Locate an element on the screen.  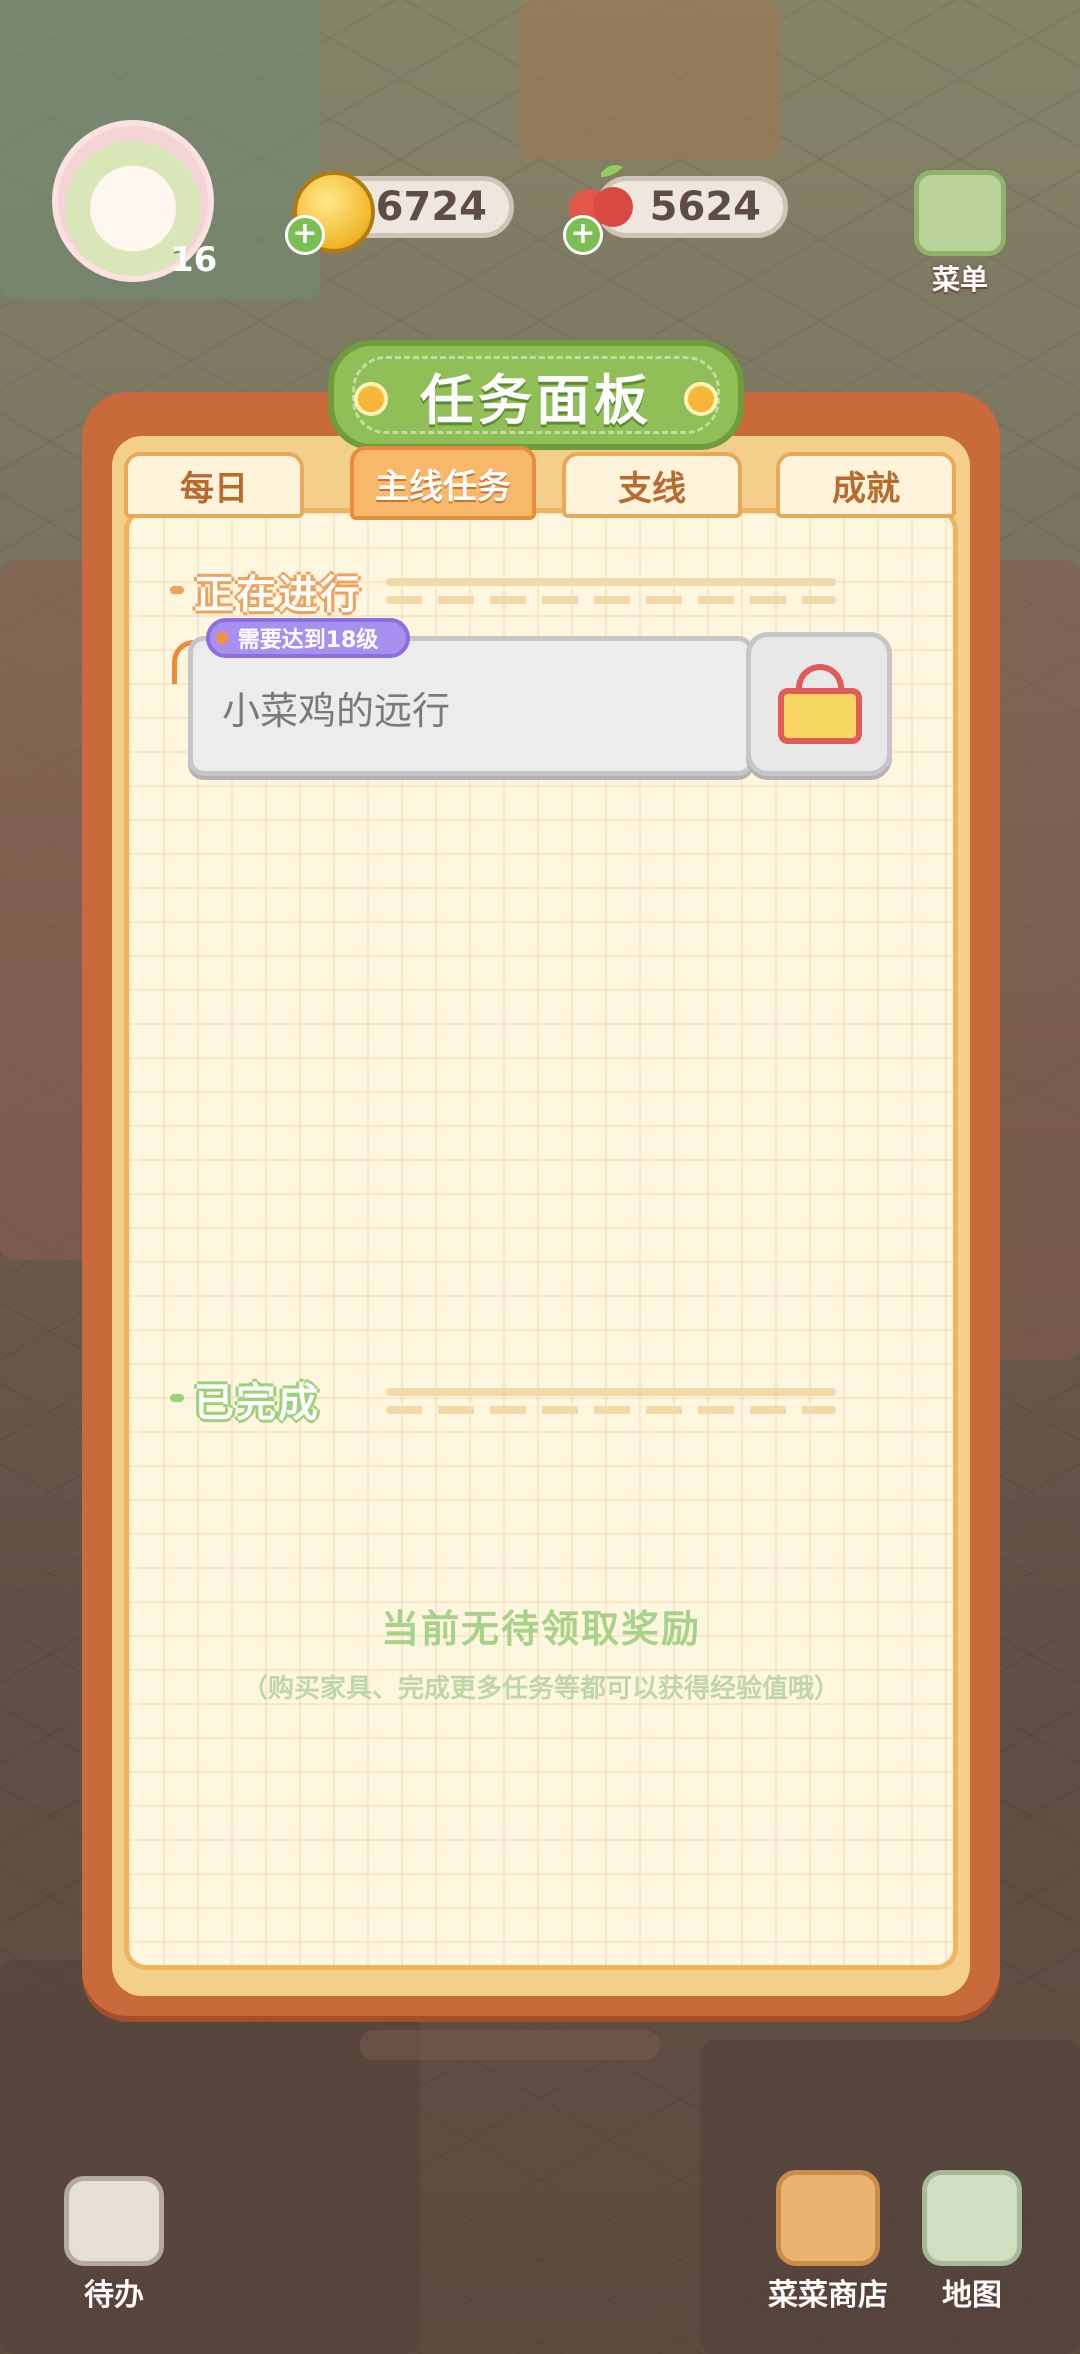
add-berries-button: + is located at coordinates (583, 235).